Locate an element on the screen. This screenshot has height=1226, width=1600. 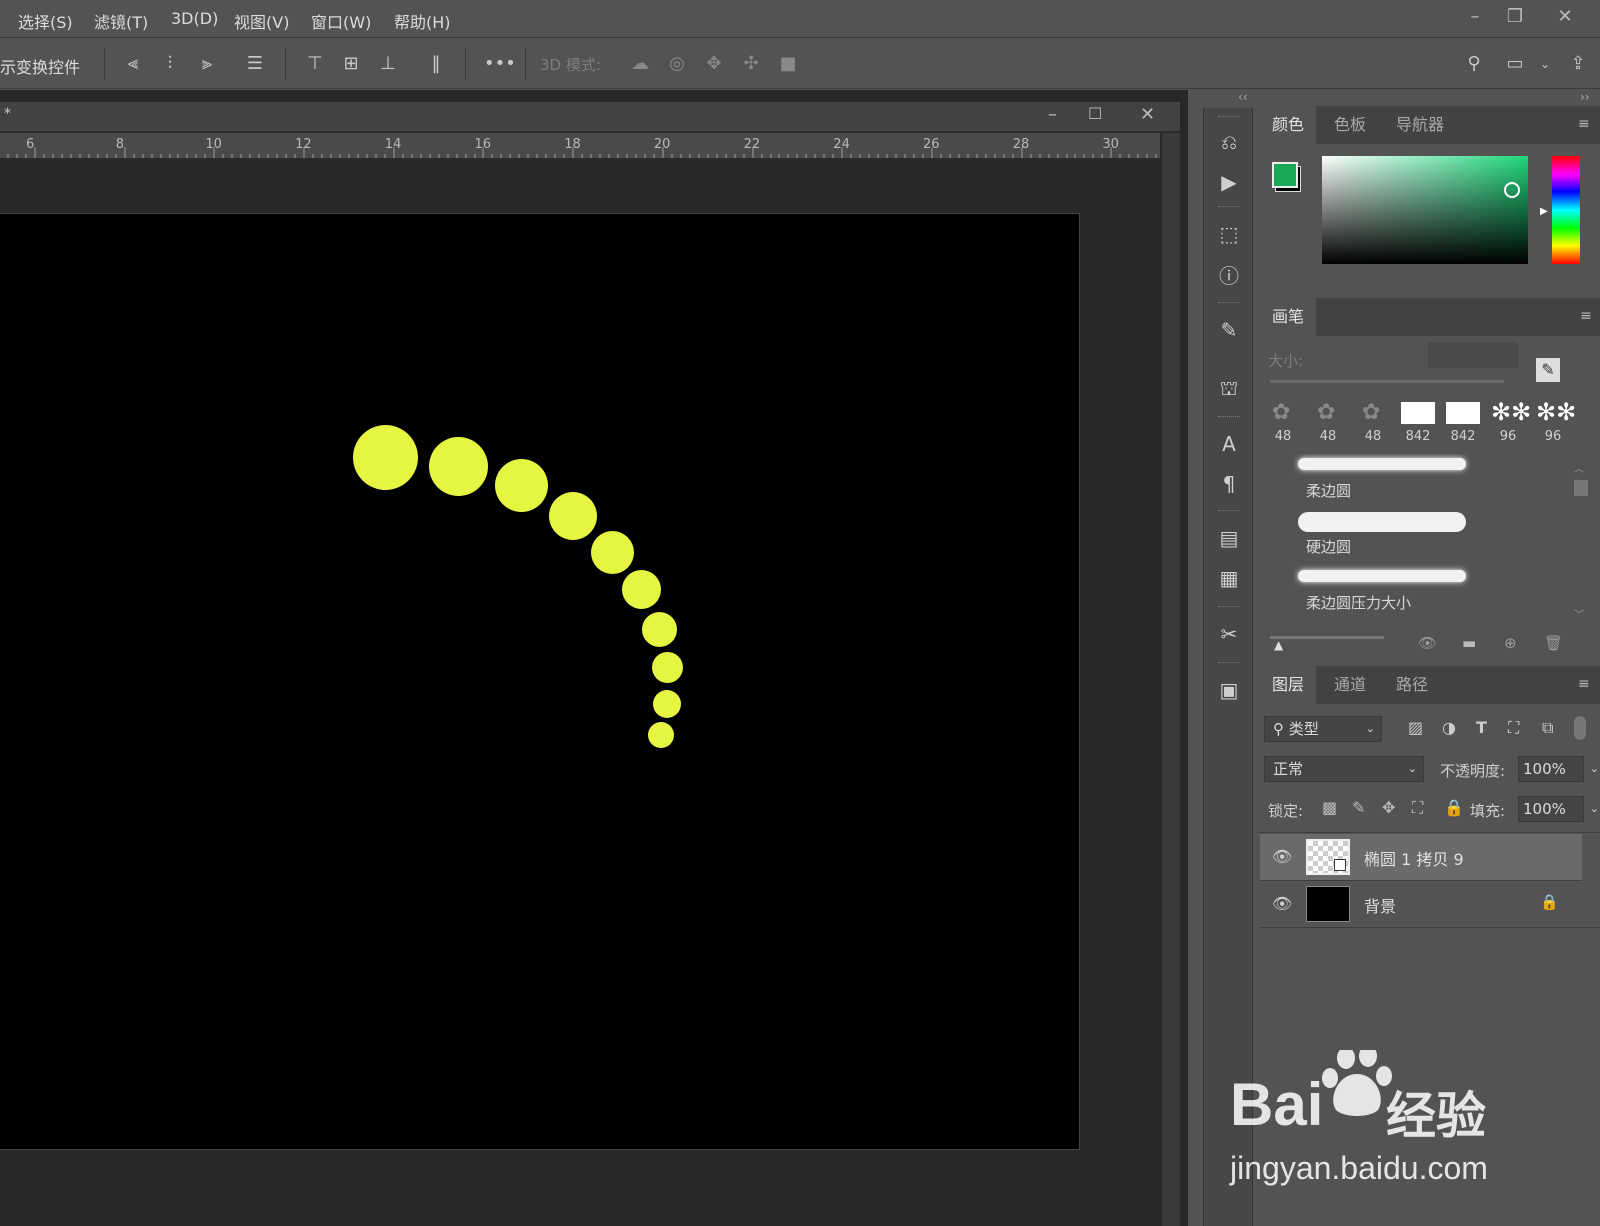
3d-roll-icon: ◎ is located at coordinates (677, 64).